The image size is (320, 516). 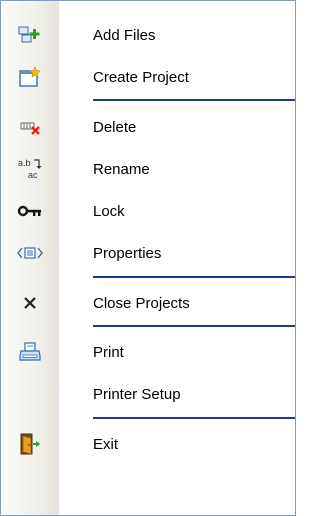 I want to click on menu-item-rename: a.b ac Rename, so click(x=148, y=169).